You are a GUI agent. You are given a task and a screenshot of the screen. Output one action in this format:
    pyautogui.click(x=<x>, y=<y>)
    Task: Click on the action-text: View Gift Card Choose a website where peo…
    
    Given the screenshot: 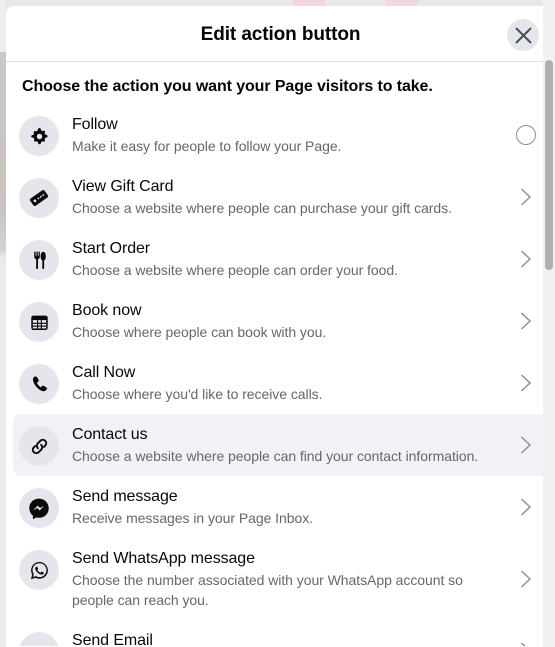 What is the action you would take?
    pyautogui.click(x=292, y=197)
    